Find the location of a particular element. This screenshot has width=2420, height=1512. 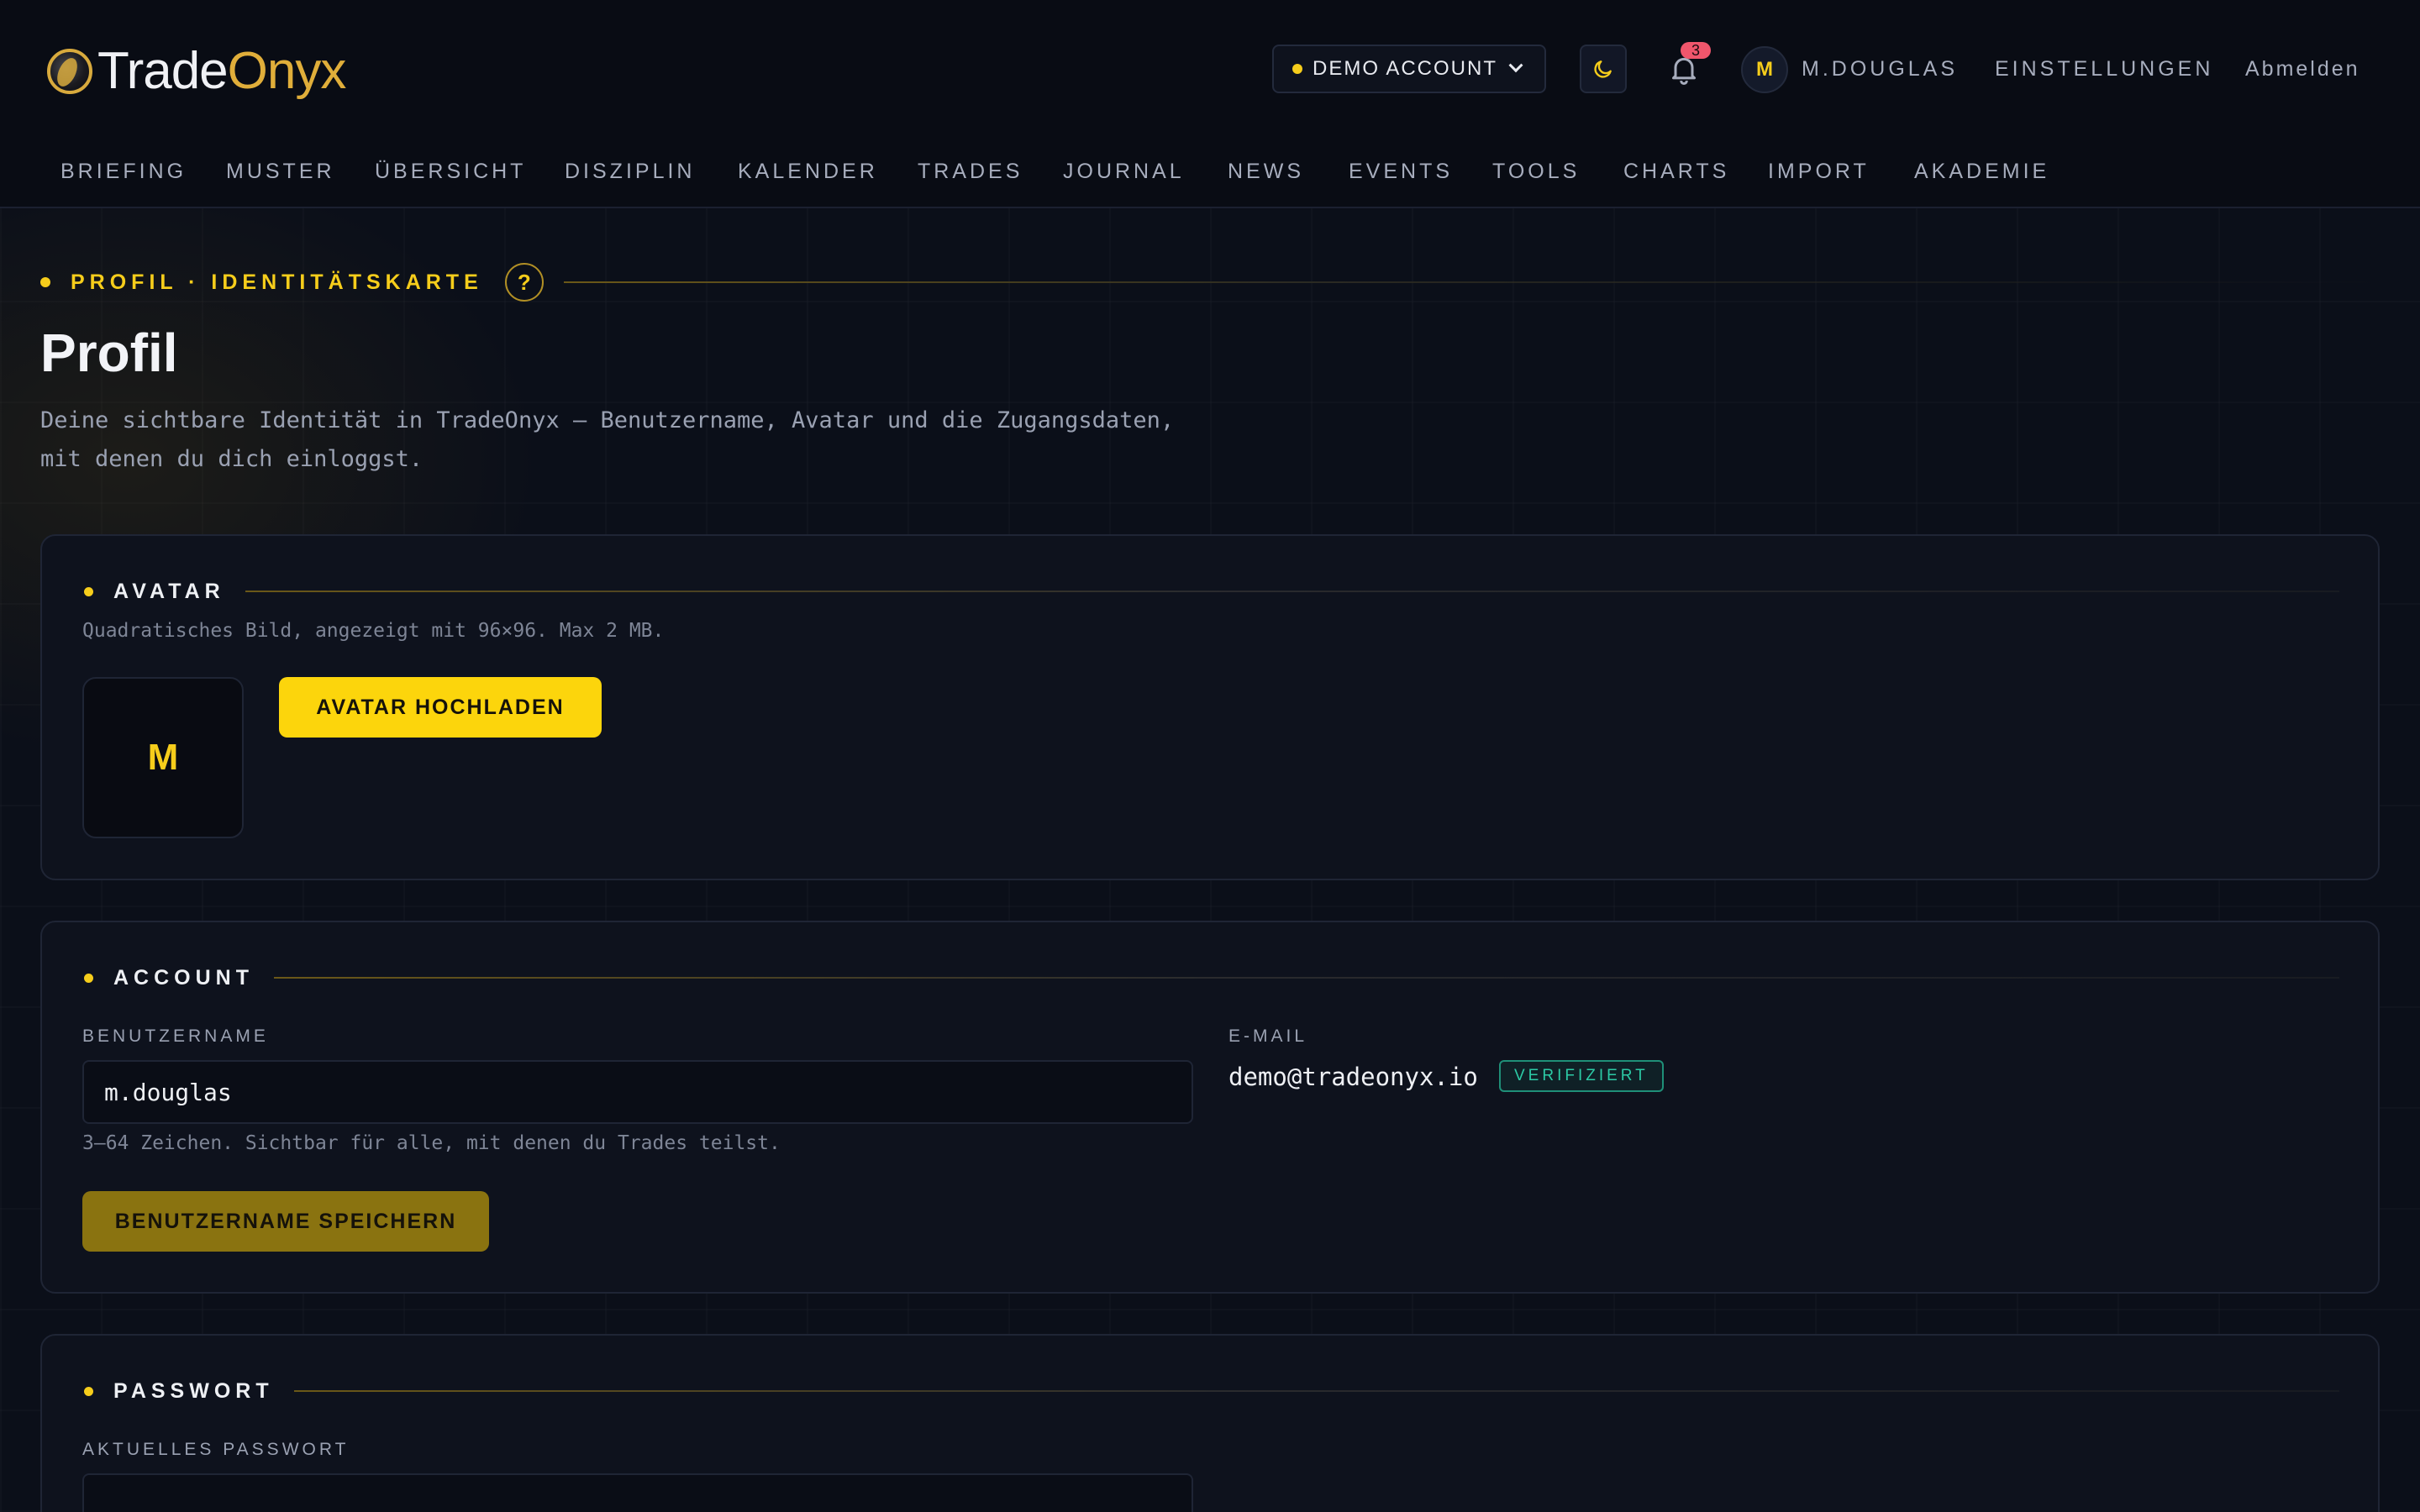

brand-name: TradeOnyx is located at coordinates (222, 71).